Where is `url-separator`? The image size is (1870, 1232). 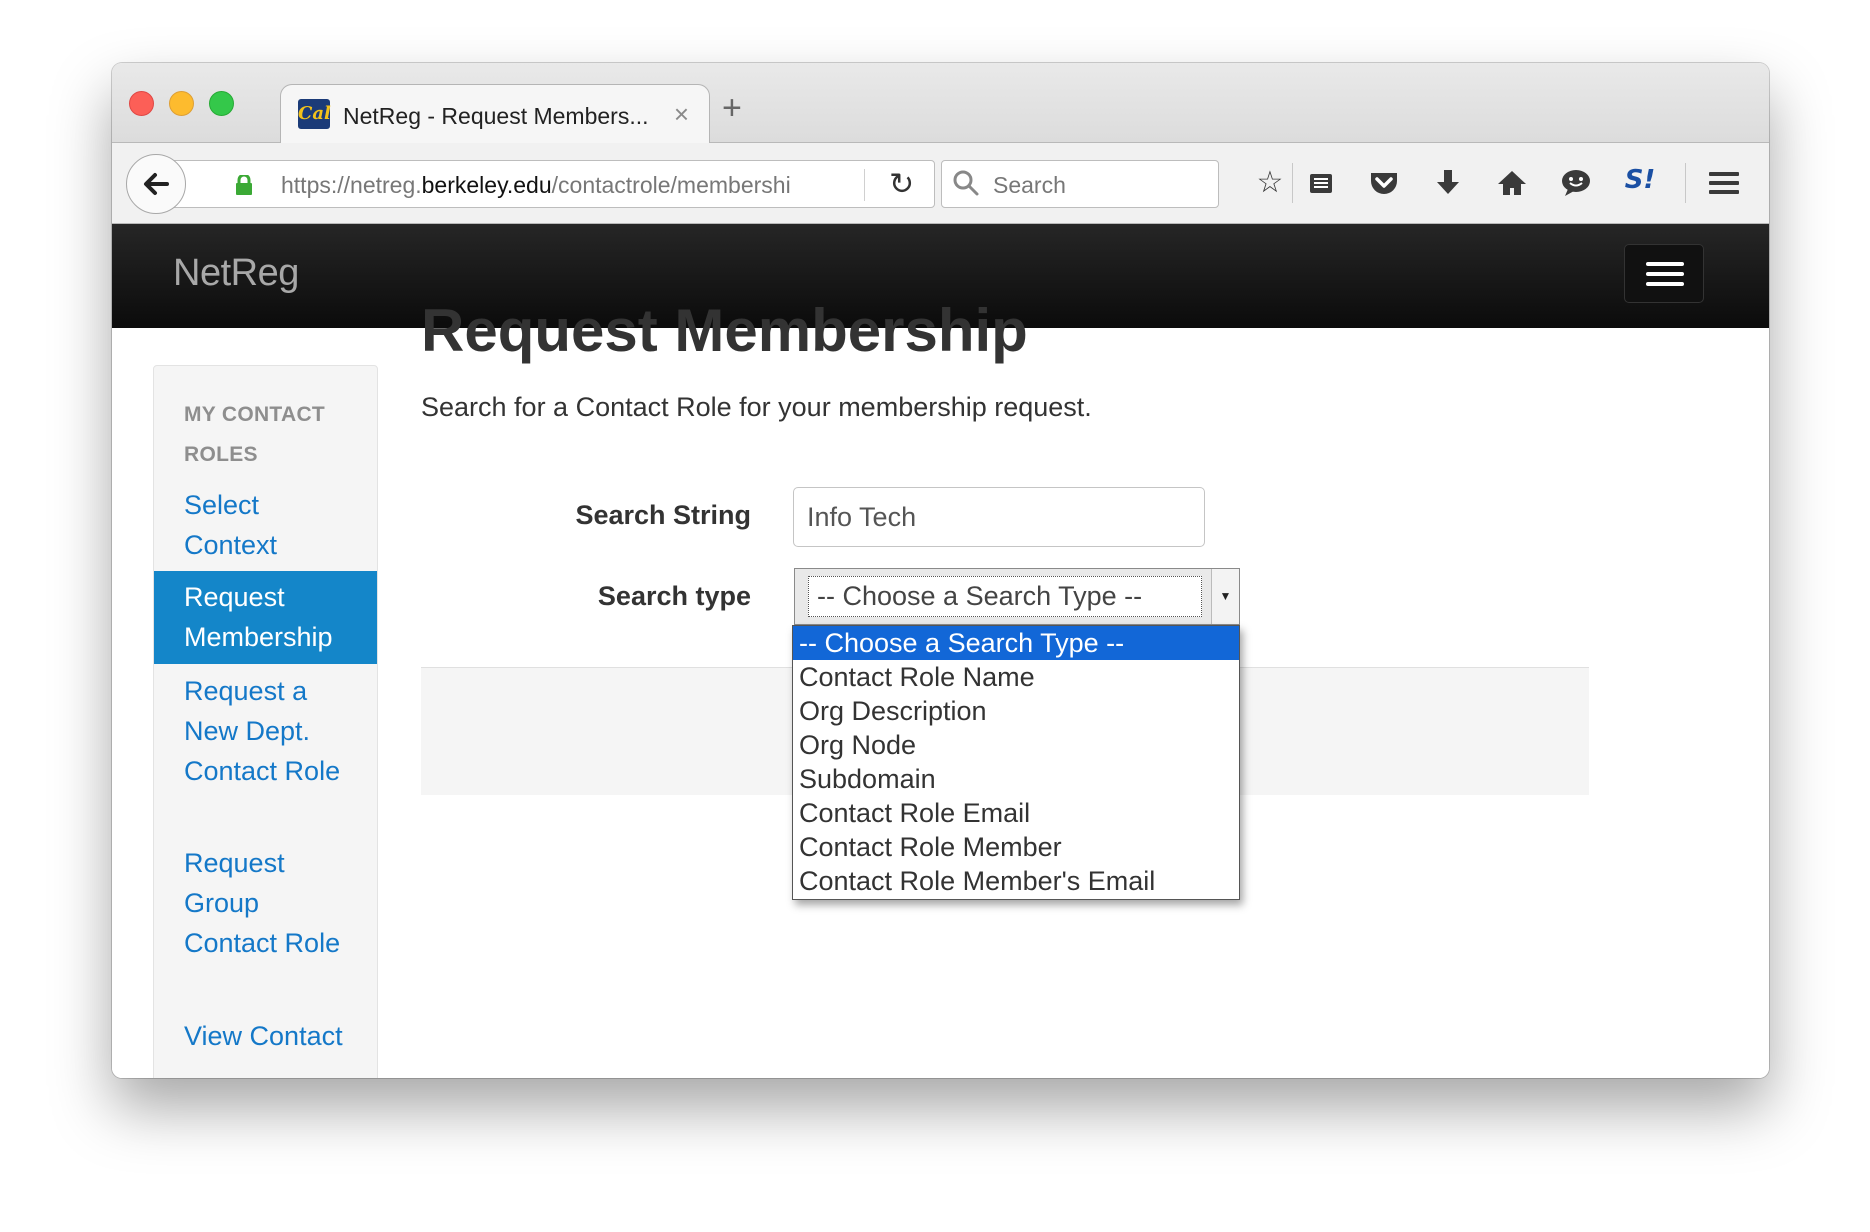
url-separator is located at coordinates (864, 185).